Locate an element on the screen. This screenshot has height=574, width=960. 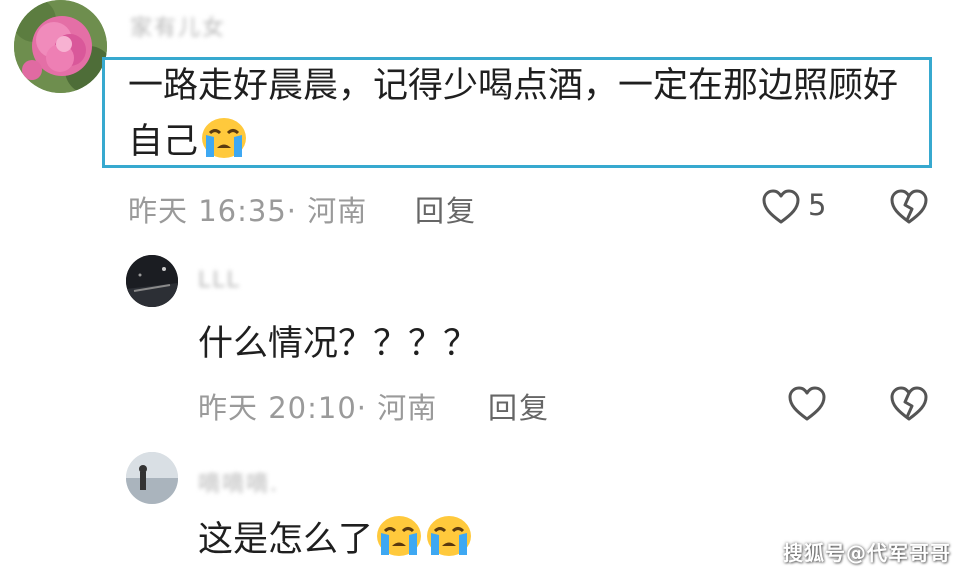
dark-night-avatar-image is located at coordinates (152, 281).